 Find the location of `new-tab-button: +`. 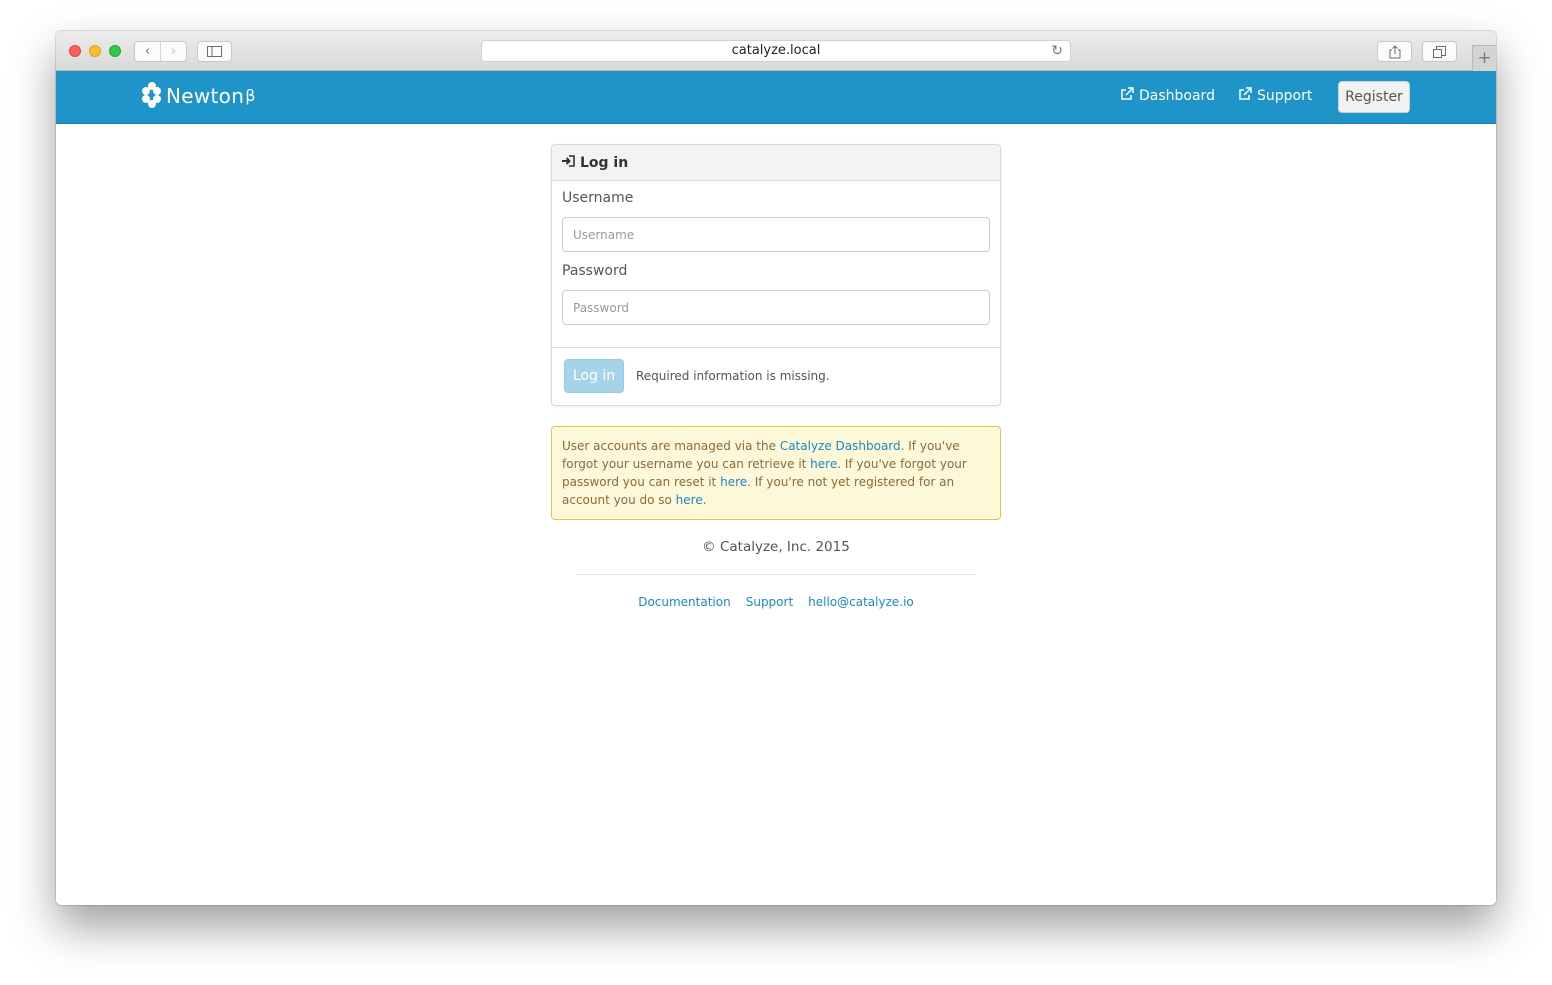

new-tab-button: + is located at coordinates (1484, 58).